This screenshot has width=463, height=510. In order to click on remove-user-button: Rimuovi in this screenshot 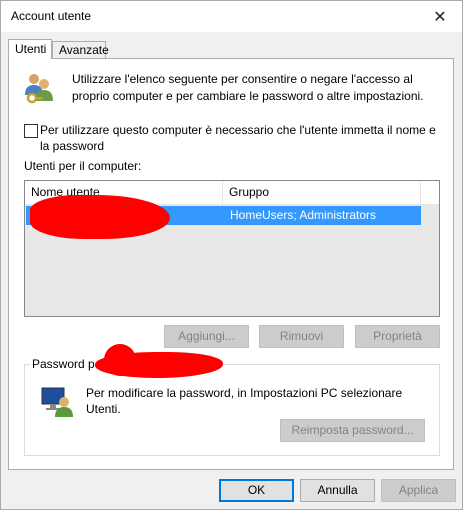, I will do `click(301, 336)`.